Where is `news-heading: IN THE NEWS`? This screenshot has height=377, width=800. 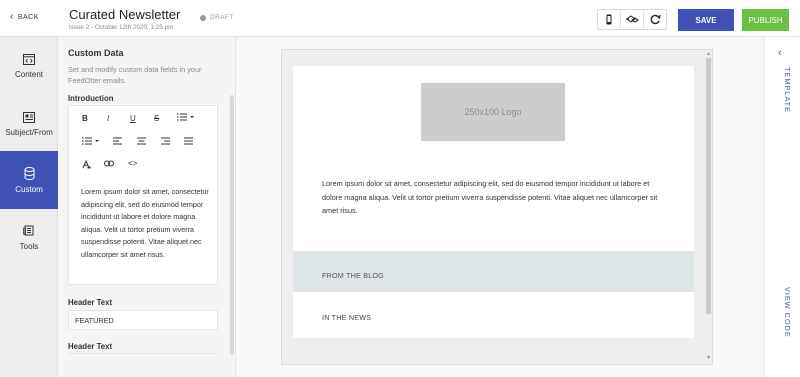
news-heading: IN THE NEWS is located at coordinates (346, 317).